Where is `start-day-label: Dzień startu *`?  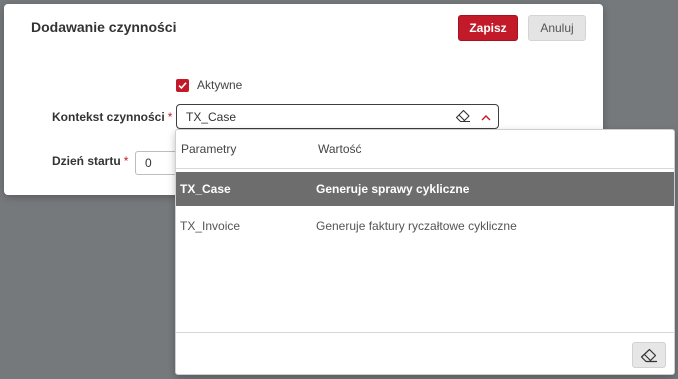
start-day-label: Dzień startu * is located at coordinates (90, 161).